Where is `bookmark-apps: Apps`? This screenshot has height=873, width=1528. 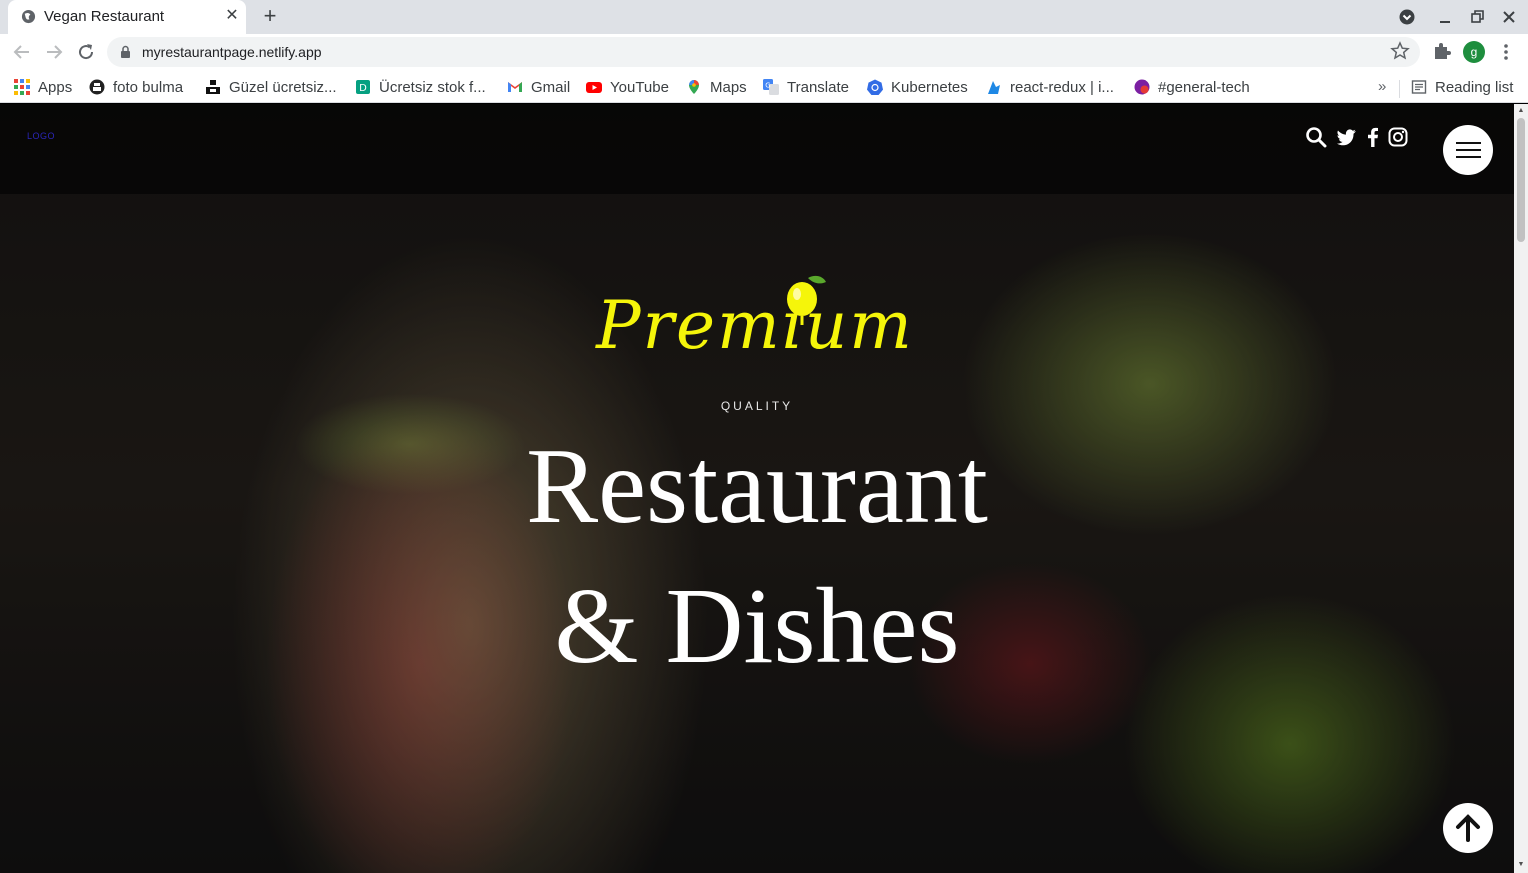 bookmark-apps: Apps is located at coordinates (43, 87).